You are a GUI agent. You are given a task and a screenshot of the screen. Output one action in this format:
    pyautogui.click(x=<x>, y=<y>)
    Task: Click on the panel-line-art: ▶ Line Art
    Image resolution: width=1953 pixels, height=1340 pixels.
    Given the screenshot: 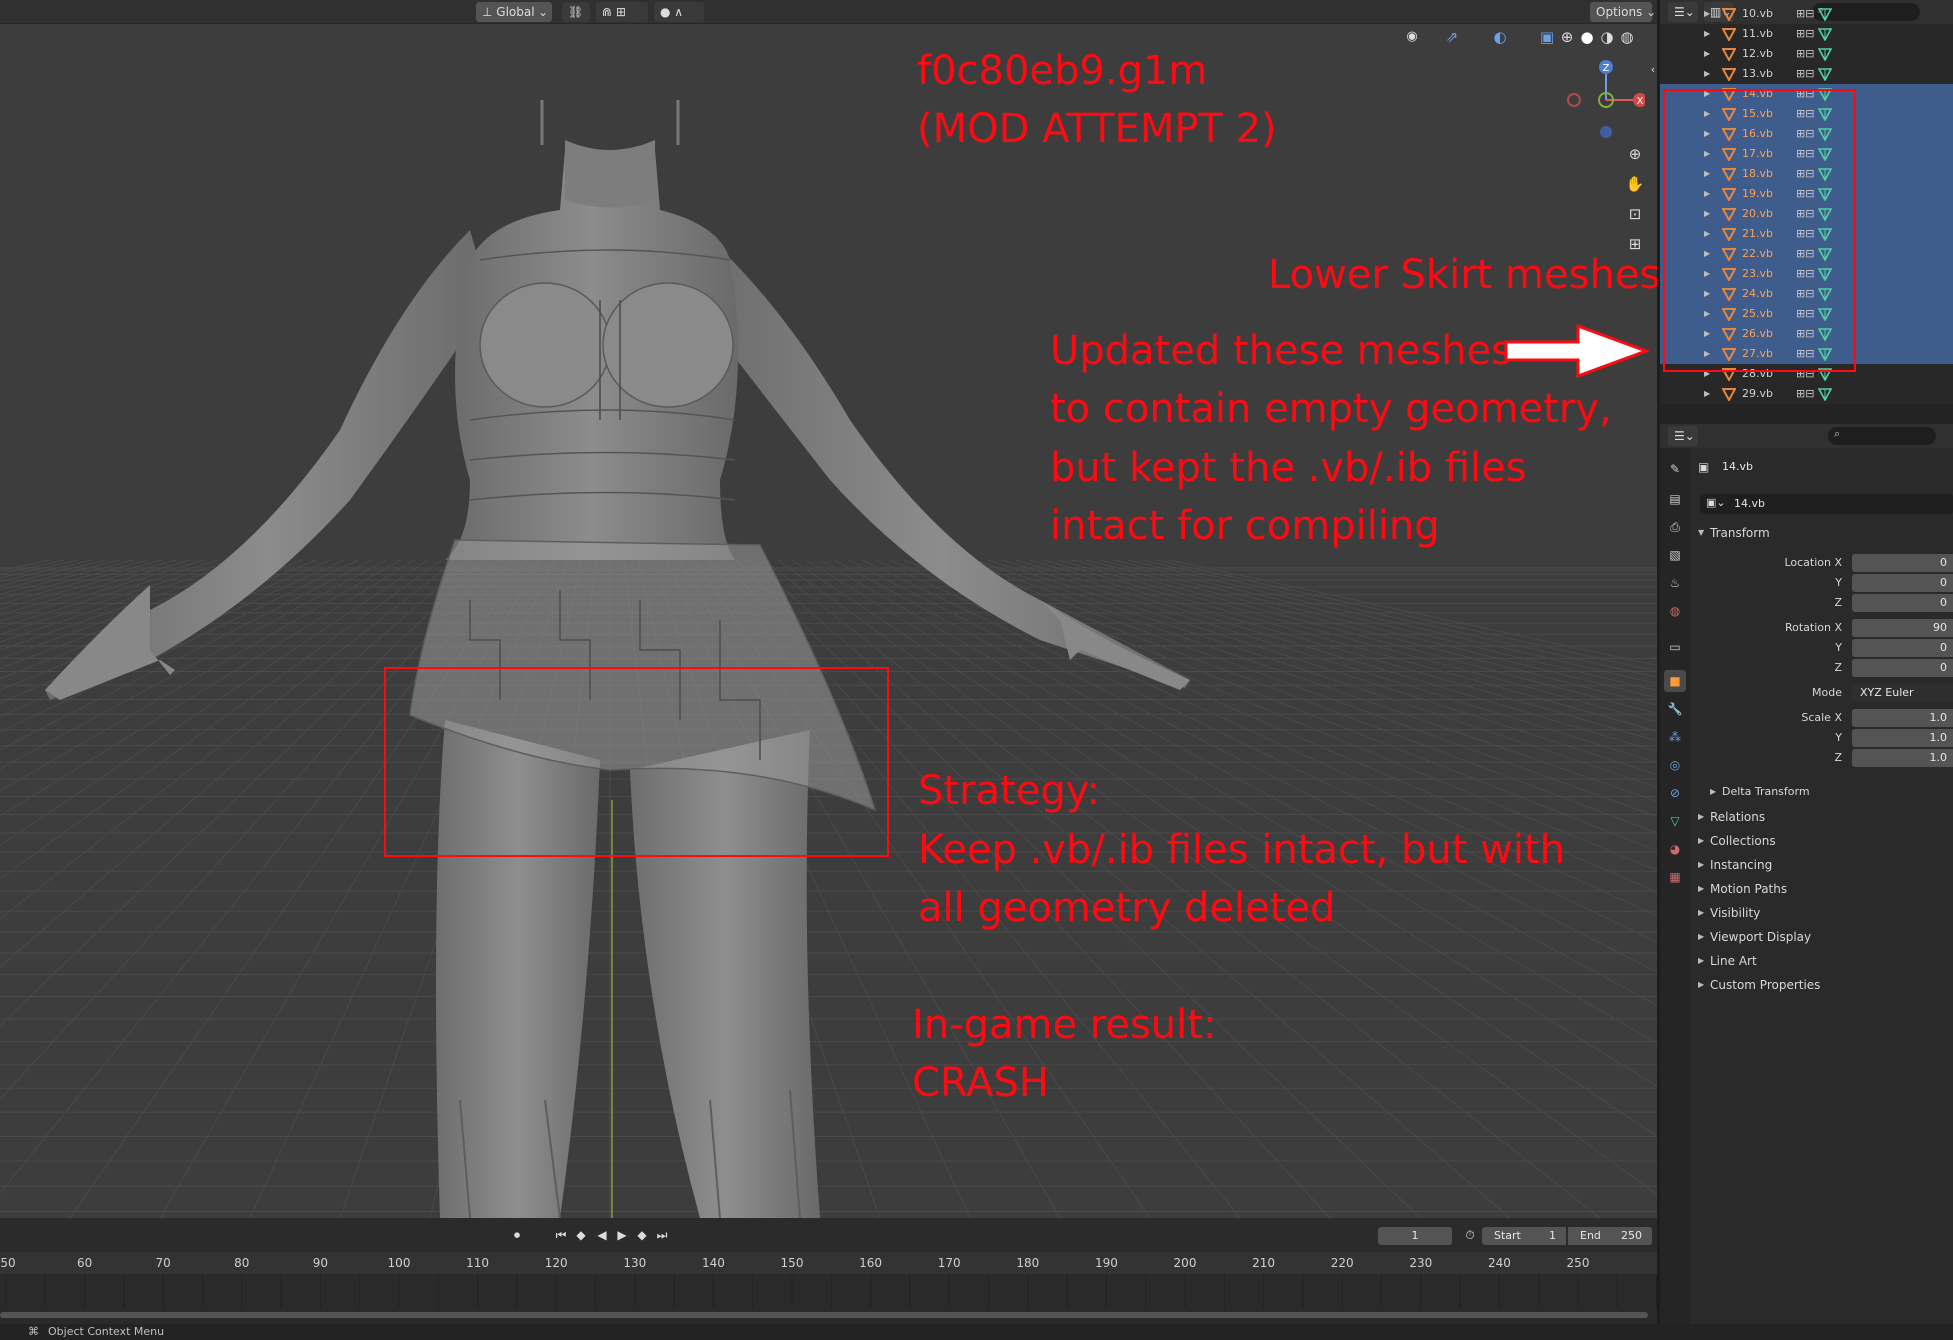 What is the action you would take?
    pyautogui.click(x=1821, y=961)
    